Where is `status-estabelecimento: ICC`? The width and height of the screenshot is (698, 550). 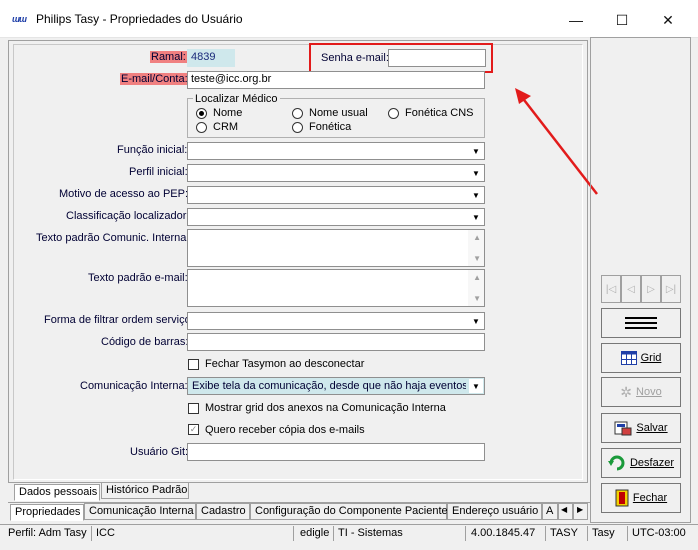
status-estabelecimento: ICC is located at coordinates (193, 533).